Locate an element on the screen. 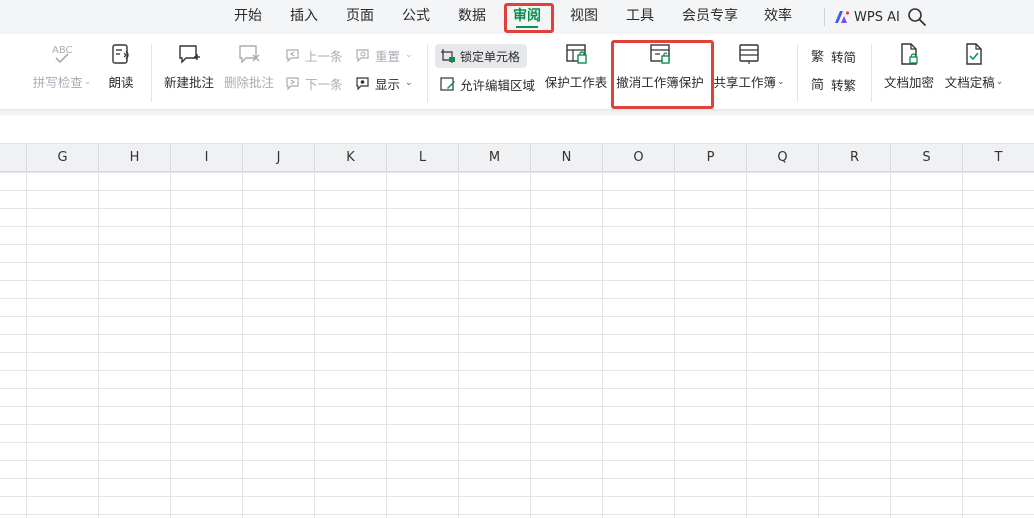  svg-text: 繁 is located at coordinates (817, 56).